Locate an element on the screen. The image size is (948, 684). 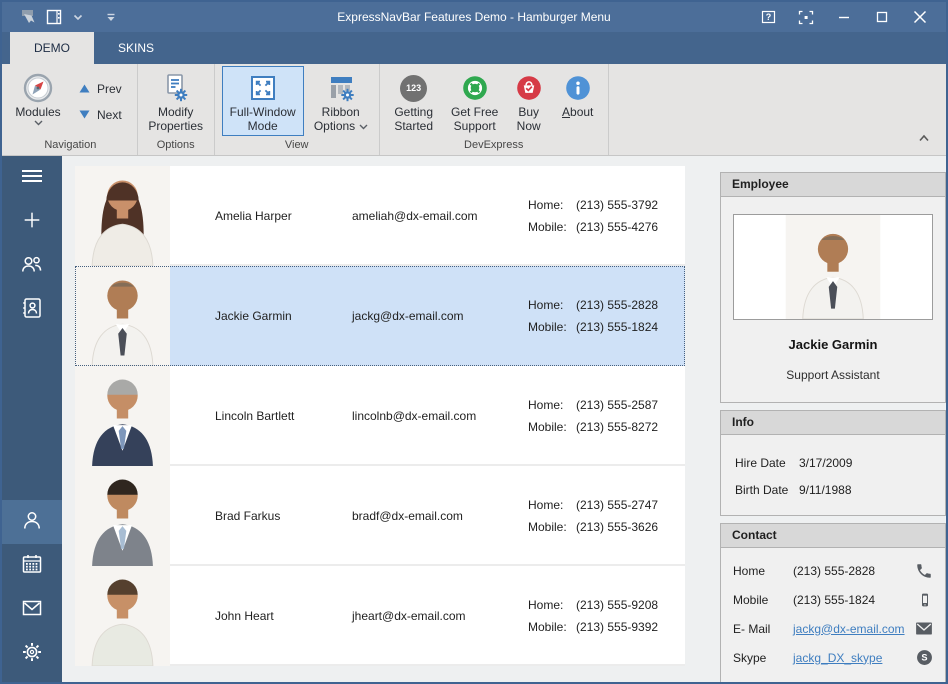
mobile-phone-value: (213) 555-1824 is located at coordinates (617, 327).